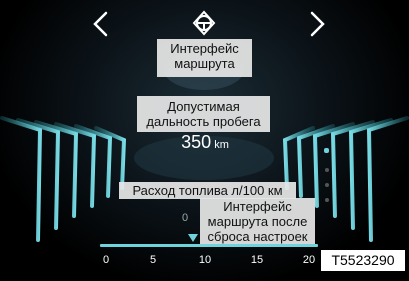 The image size is (409, 281). What do you see at coordinates (221, 145) in the screenshot?
I see `range-unit: km` at bounding box center [221, 145].